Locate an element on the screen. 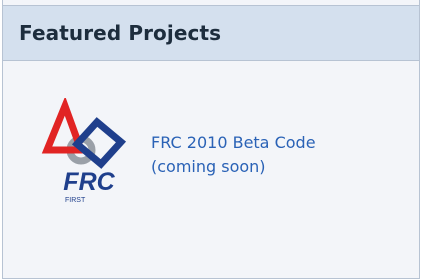  frc-logo-icon: FRC FIRST is located at coordinates (89, 152).